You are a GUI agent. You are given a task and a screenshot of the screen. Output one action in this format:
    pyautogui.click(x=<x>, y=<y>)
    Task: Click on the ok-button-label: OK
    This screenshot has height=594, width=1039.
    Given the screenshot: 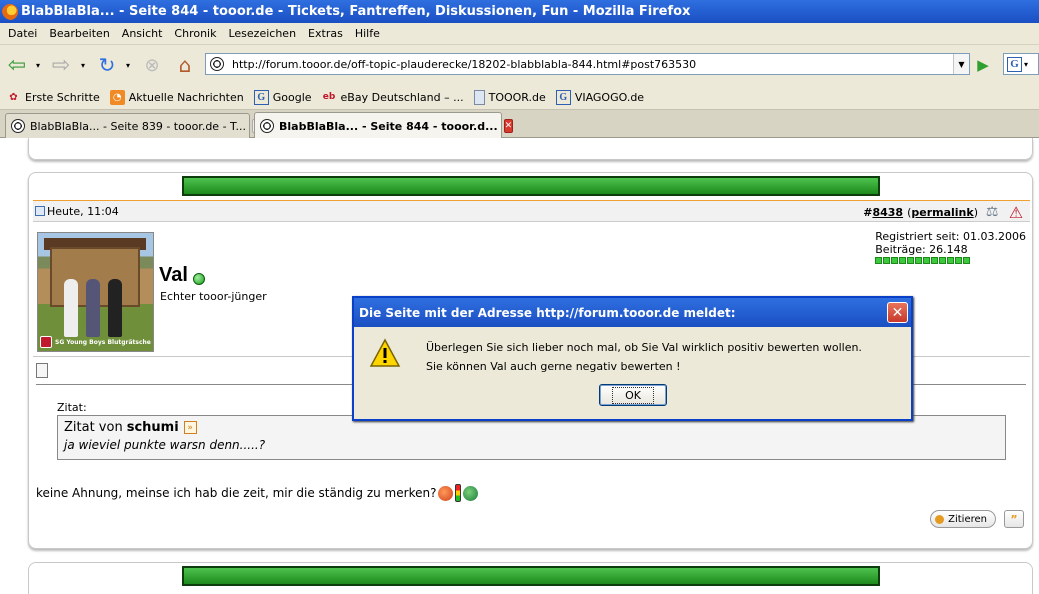 What is the action you would take?
    pyautogui.click(x=633, y=395)
    